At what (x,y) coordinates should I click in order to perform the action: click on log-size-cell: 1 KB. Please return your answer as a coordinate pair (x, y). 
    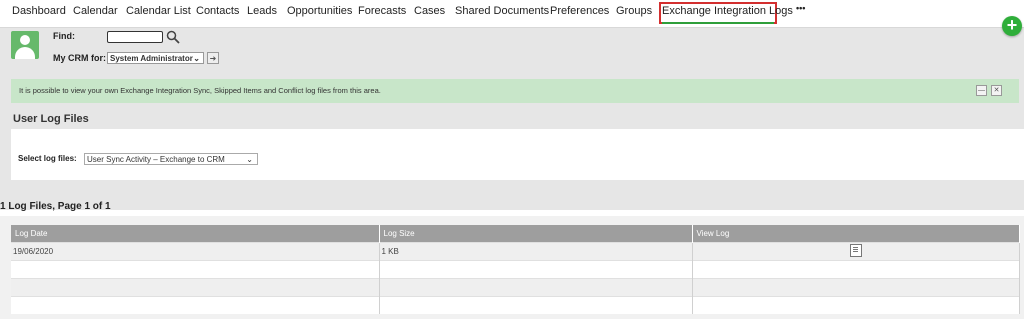
    Looking at the image, I should click on (536, 251).